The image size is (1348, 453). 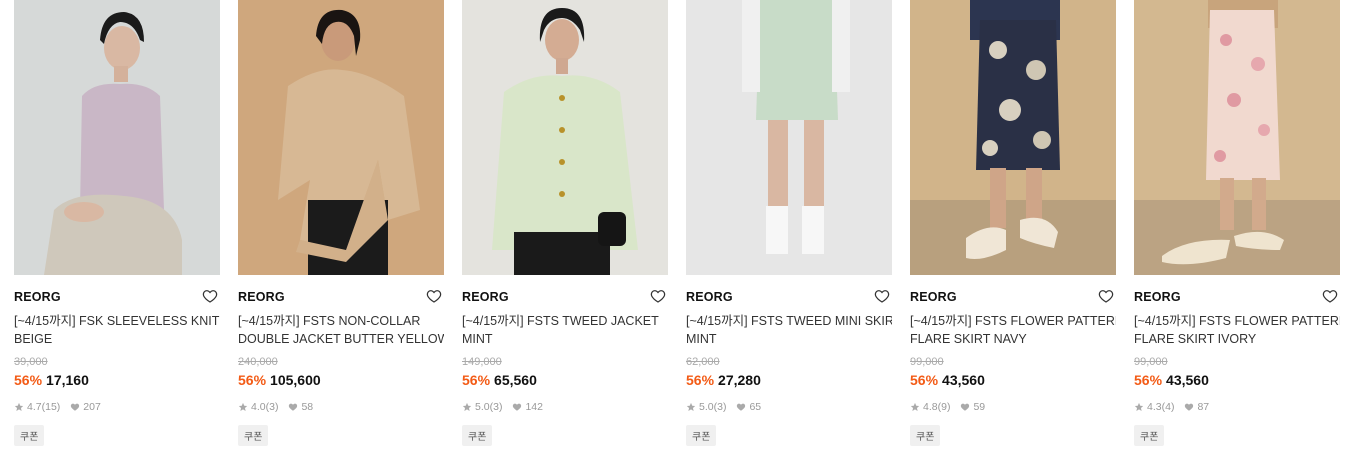 I want to click on original-price: 149,000, so click(x=482, y=362).